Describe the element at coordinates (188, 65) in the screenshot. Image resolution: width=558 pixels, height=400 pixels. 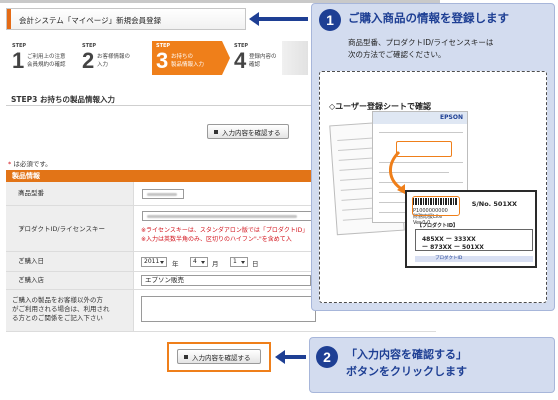
I see `step-desc-line: 製品情報入力` at that location.